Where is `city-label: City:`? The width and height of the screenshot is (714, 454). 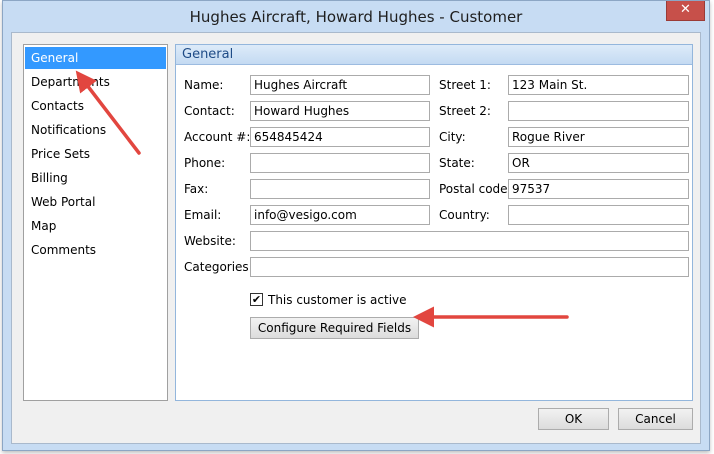 city-label: City: is located at coordinates (452, 137).